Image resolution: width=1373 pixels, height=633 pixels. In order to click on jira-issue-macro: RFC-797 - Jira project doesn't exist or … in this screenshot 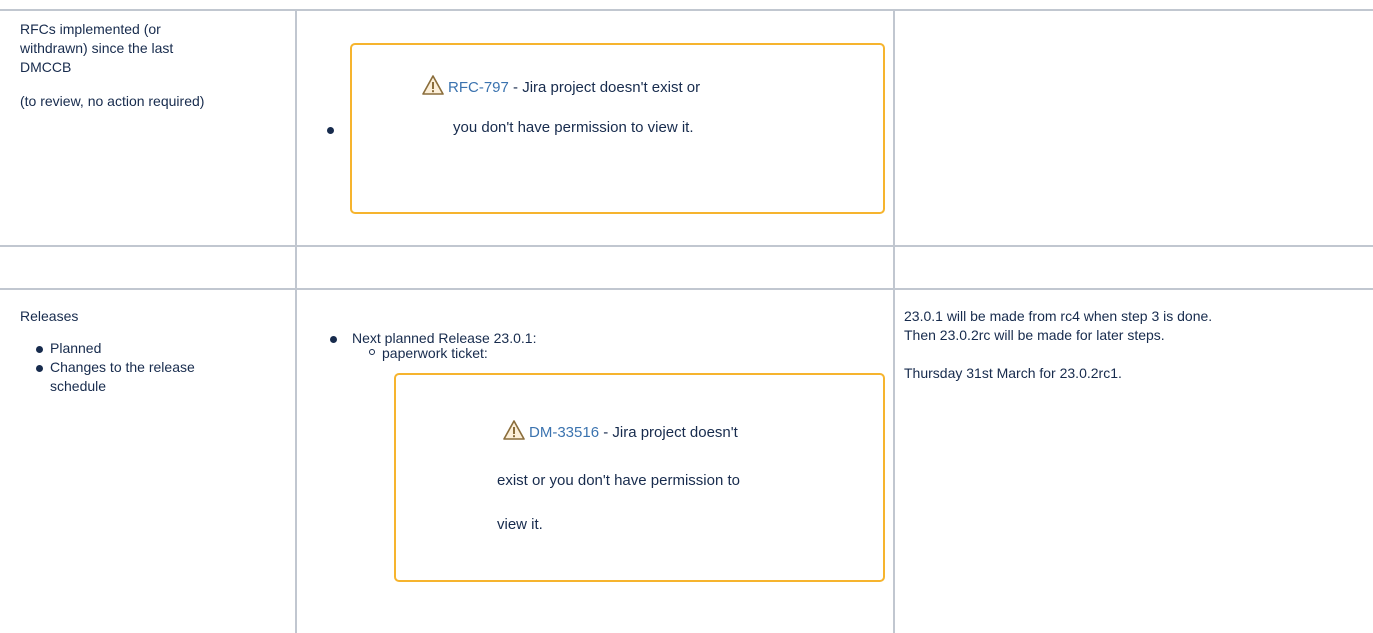, I will do `click(617, 128)`.